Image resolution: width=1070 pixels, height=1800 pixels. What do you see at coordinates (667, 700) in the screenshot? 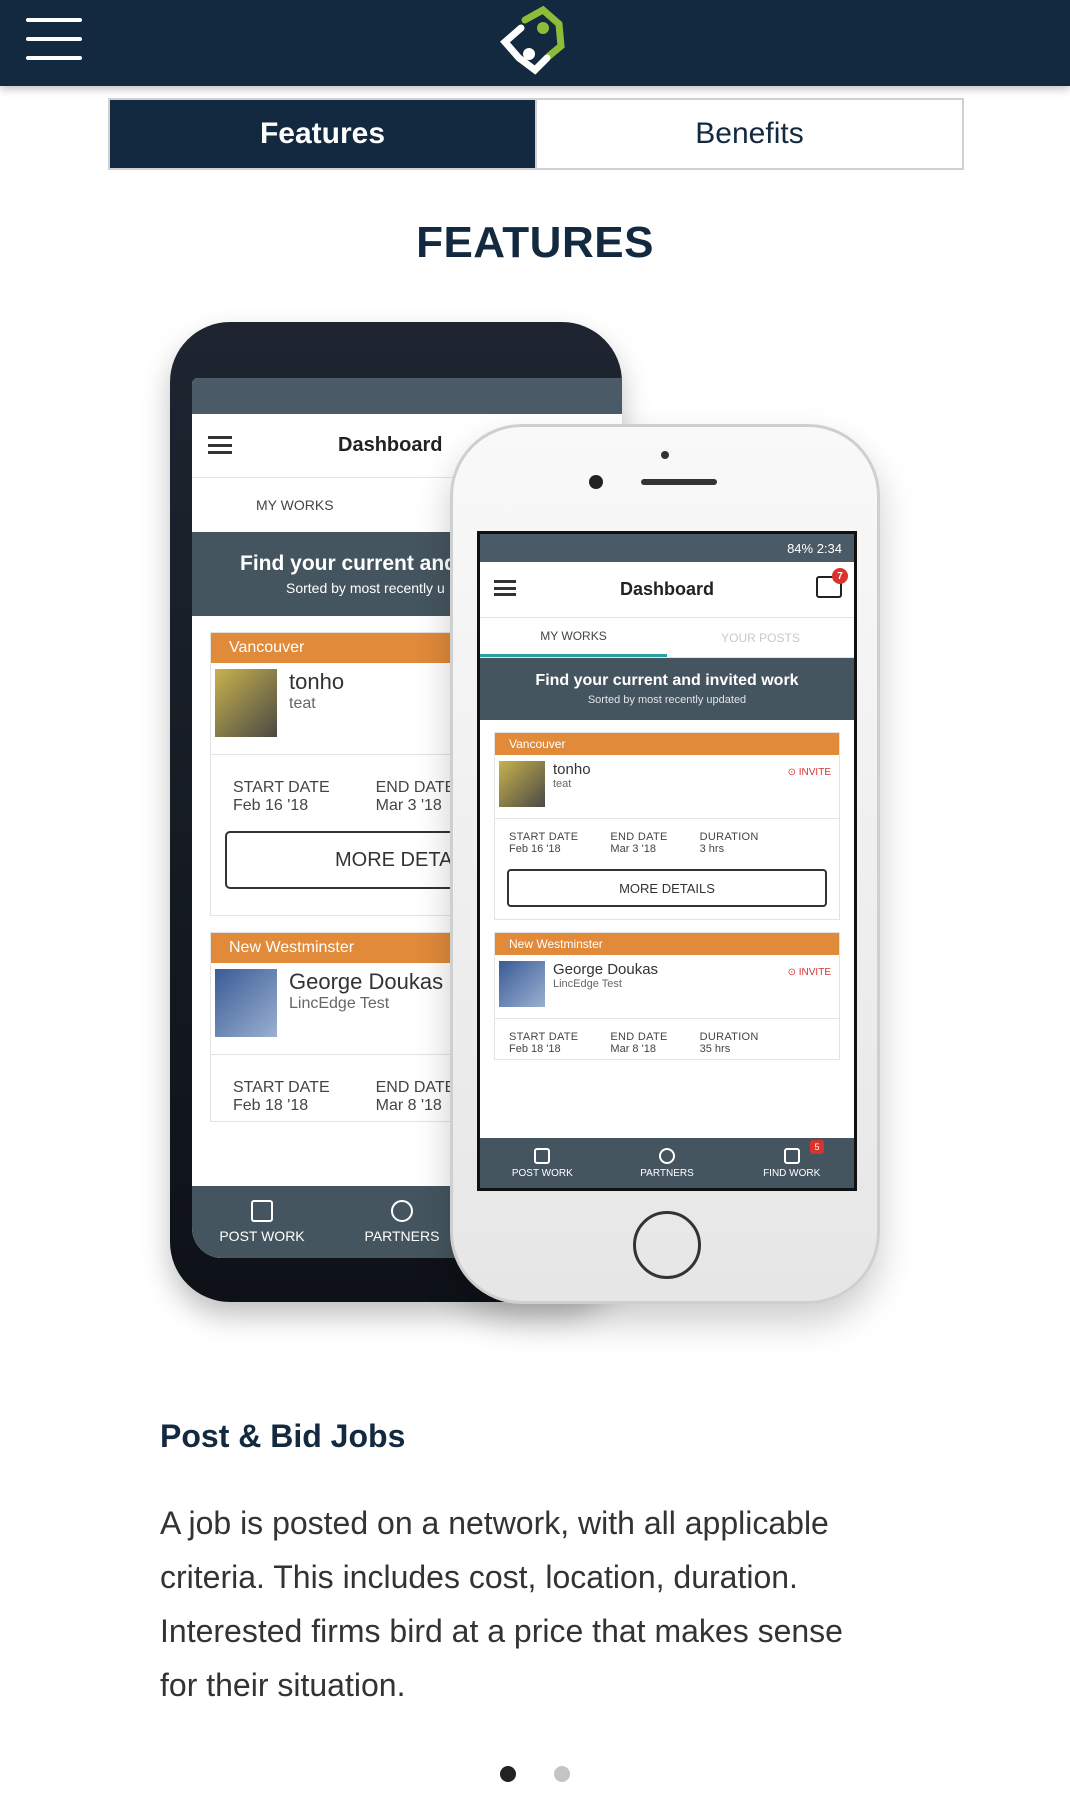
I see `banner-subtitle: Sorted by most recently updated` at bounding box center [667, 700].